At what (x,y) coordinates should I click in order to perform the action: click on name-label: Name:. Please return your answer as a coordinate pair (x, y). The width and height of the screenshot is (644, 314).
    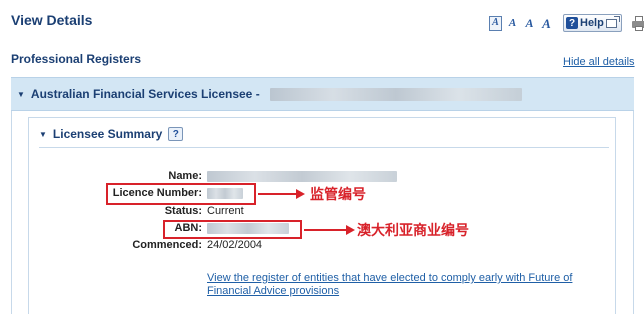
    Looking at the image, I should click on (185, 176).